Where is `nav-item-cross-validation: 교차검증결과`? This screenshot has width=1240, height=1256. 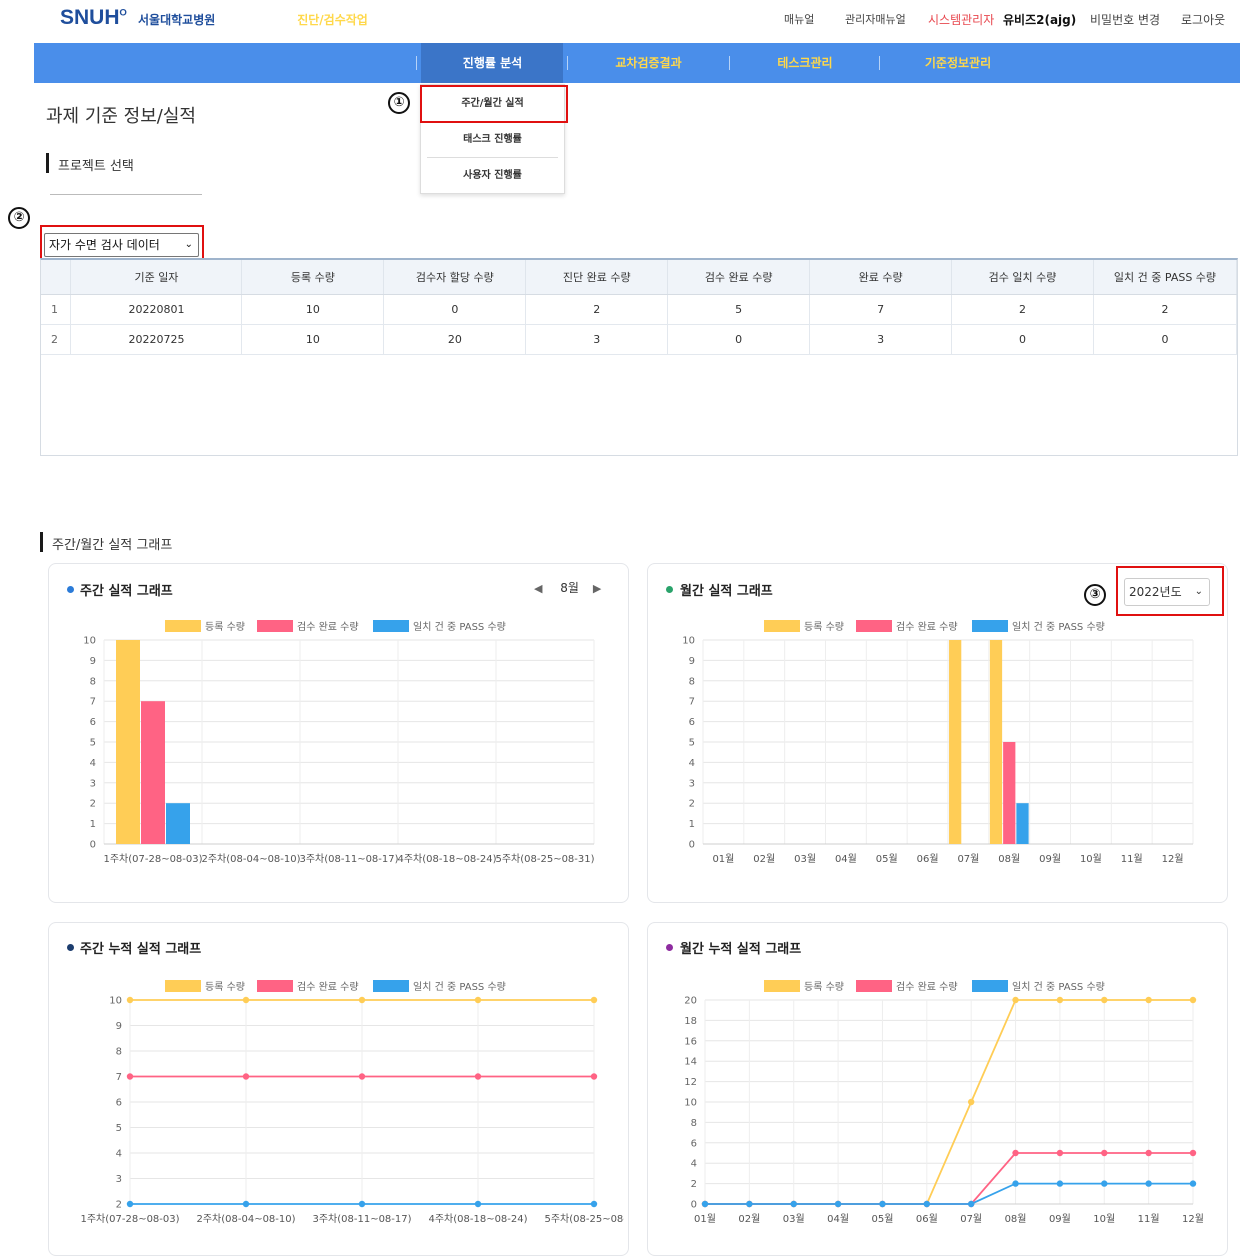 nav-item-cross-validation: 교차검증결과 is located at coordinates (648, 63).